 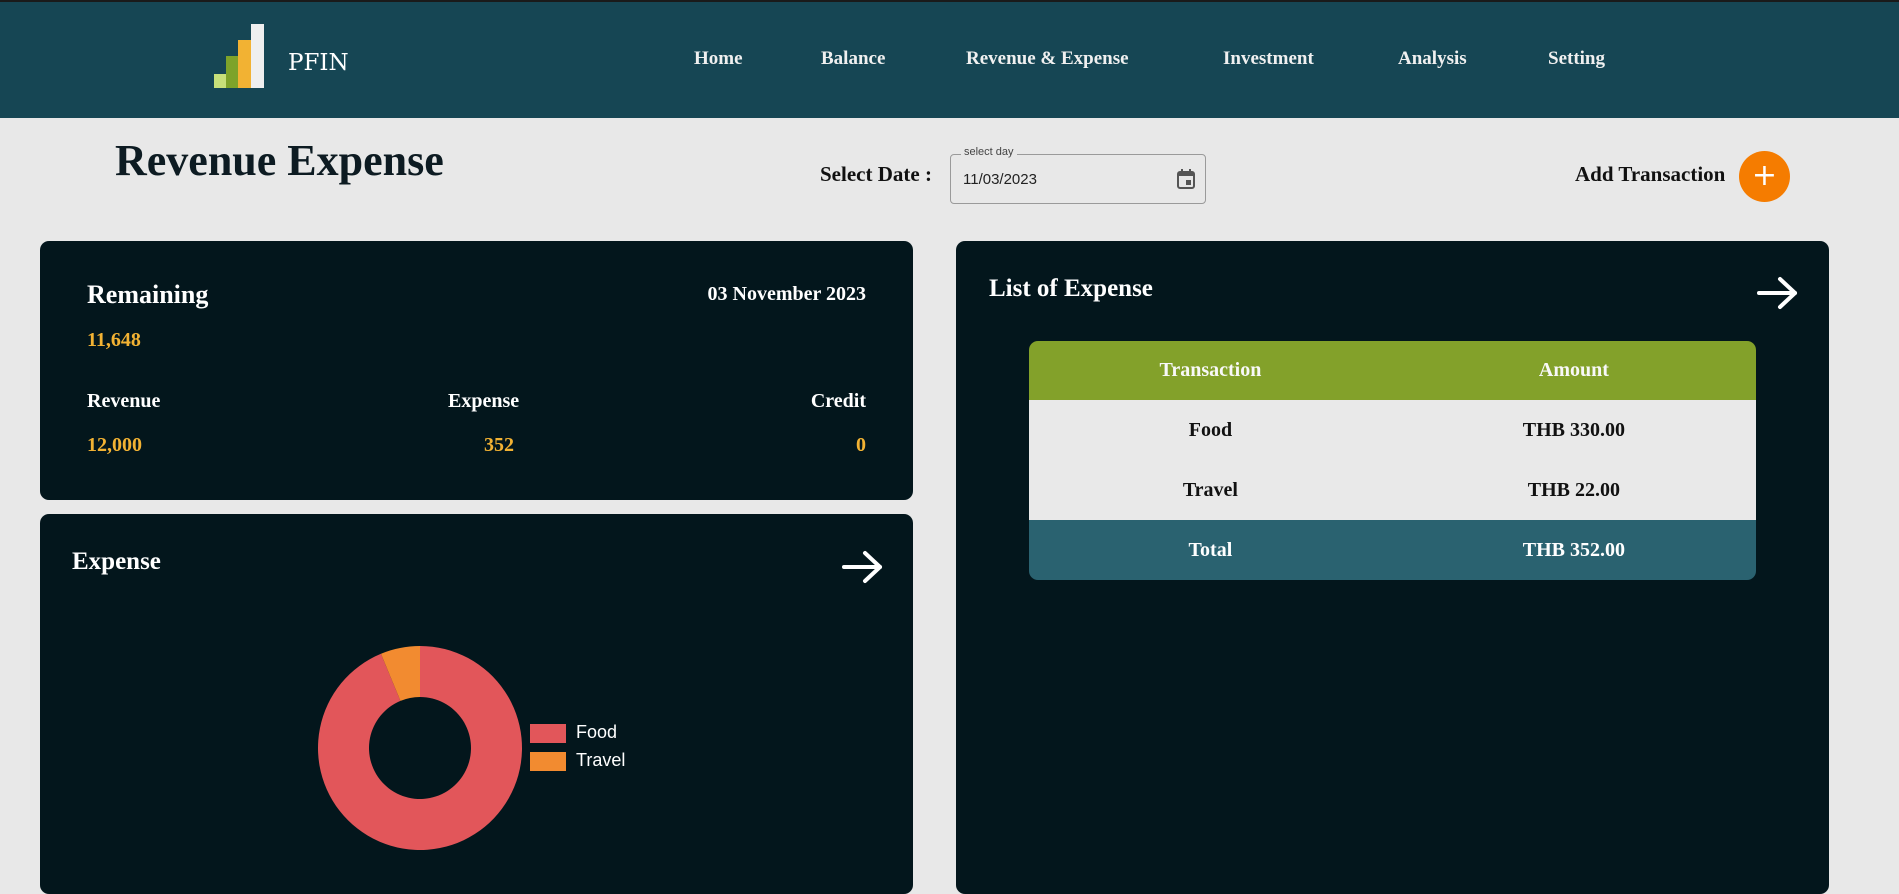 I want to click on summary-date: 03 November 2023, so click(x=787, y=294).